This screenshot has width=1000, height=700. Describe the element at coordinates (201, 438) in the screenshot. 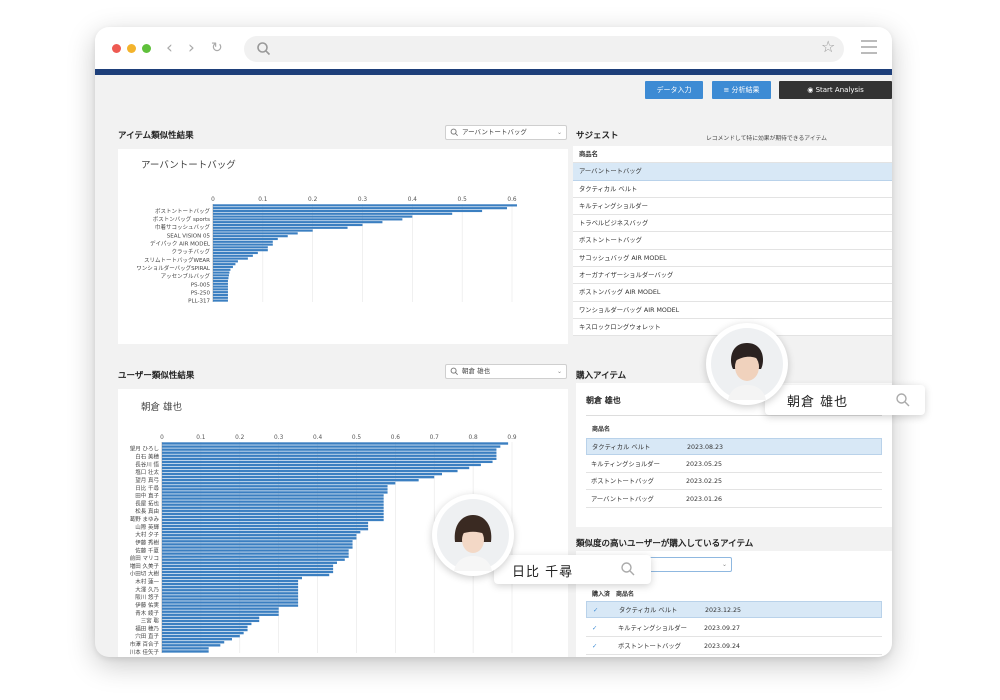

I see `x-tick-label: 0.1` at that location.